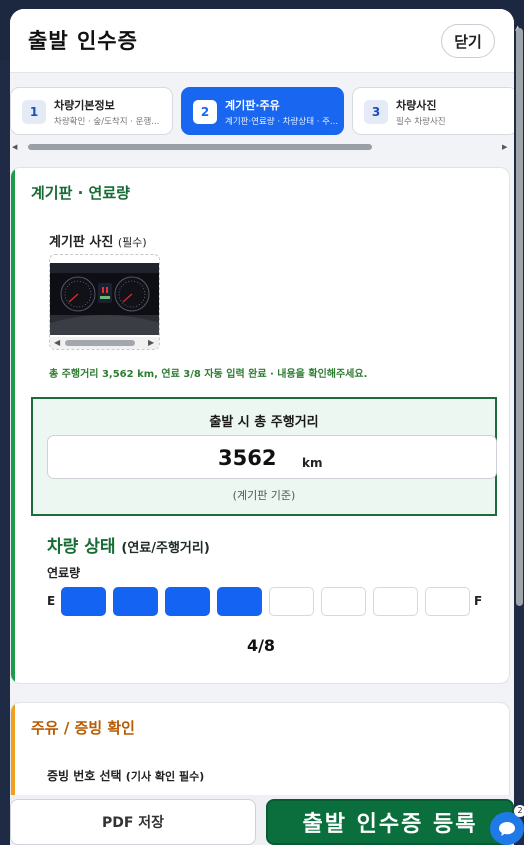 This screenshot has width=524, height=845. Describe the element at coordinates (13, 425) in the screenshot. I see `card-accent-bar` at that location.